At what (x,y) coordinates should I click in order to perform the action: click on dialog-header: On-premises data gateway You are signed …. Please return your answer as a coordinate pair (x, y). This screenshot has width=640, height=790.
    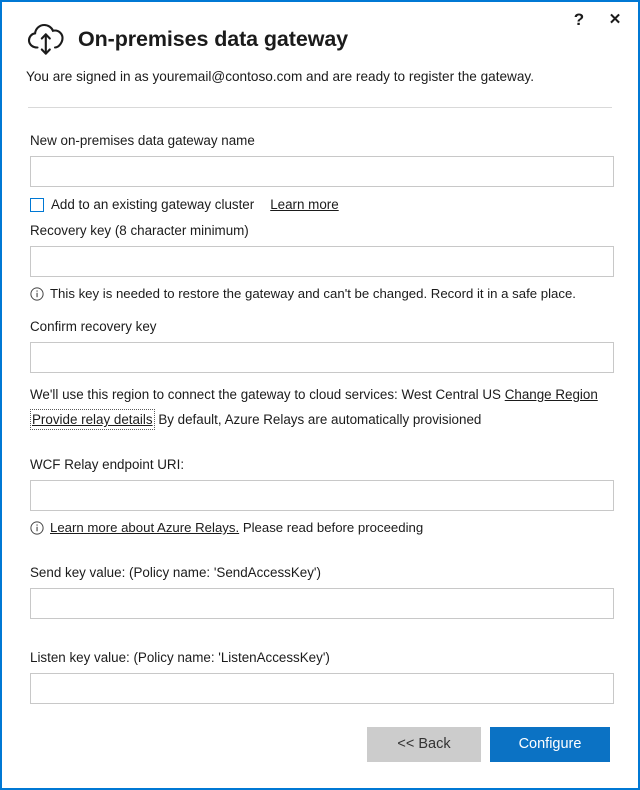
    Looking at the image, I should click on (320, 44).